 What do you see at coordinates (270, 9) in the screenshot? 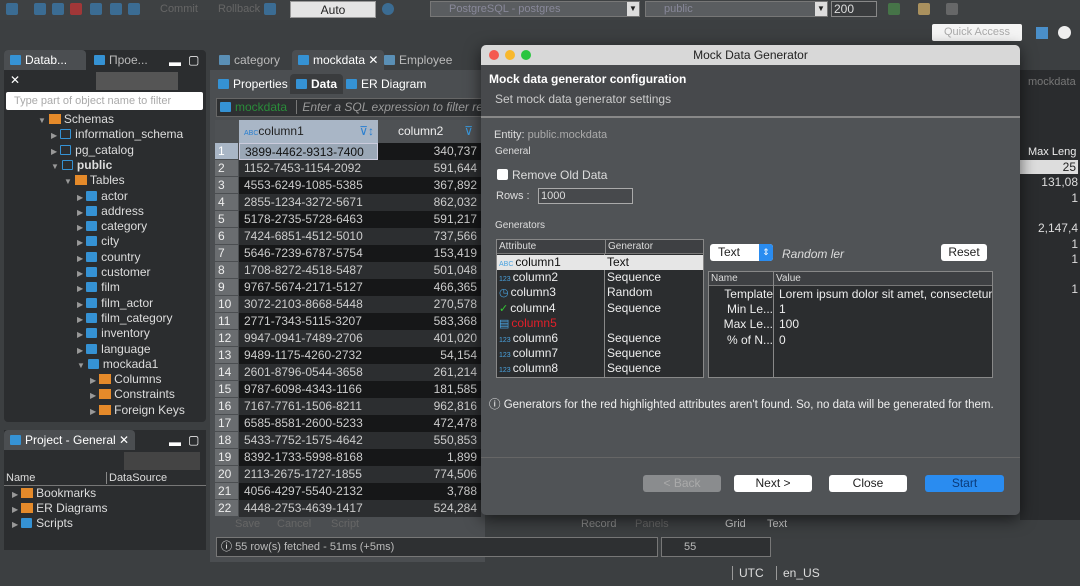
I see `transaction-mode-icon` at bounding box center [270, 9].